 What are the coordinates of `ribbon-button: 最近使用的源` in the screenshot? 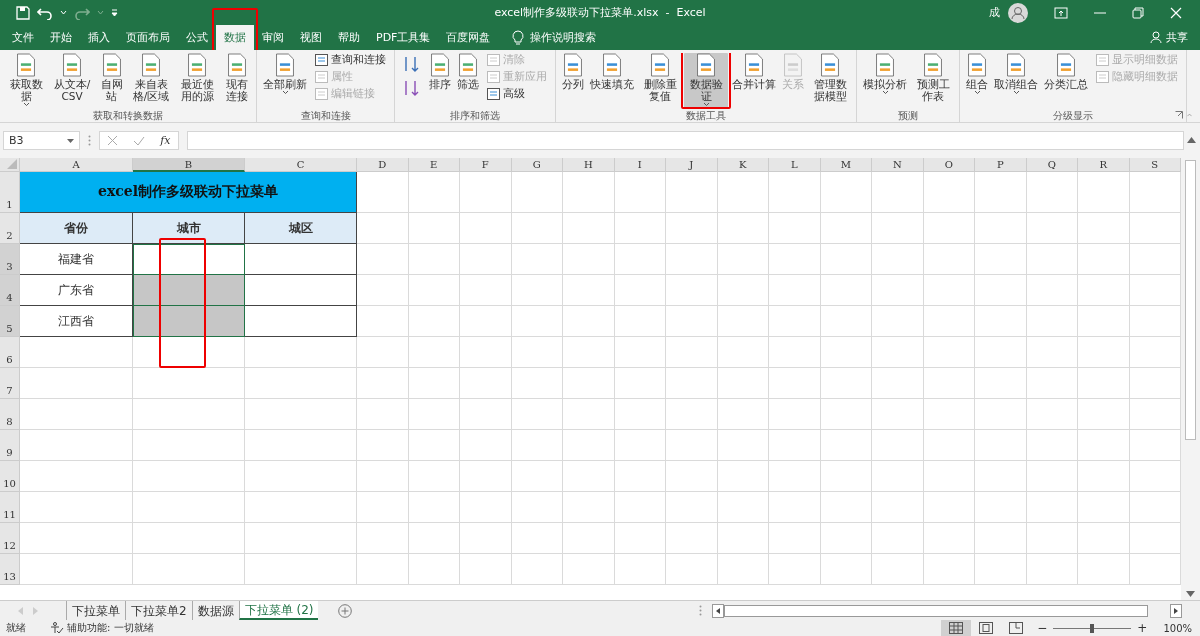 It's located at (197, 81).